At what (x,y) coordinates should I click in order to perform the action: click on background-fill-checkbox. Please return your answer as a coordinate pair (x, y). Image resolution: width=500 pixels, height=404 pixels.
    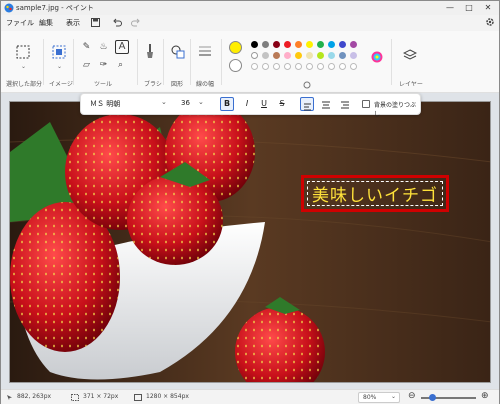
    Looking at the image, I should click on (366, 104).